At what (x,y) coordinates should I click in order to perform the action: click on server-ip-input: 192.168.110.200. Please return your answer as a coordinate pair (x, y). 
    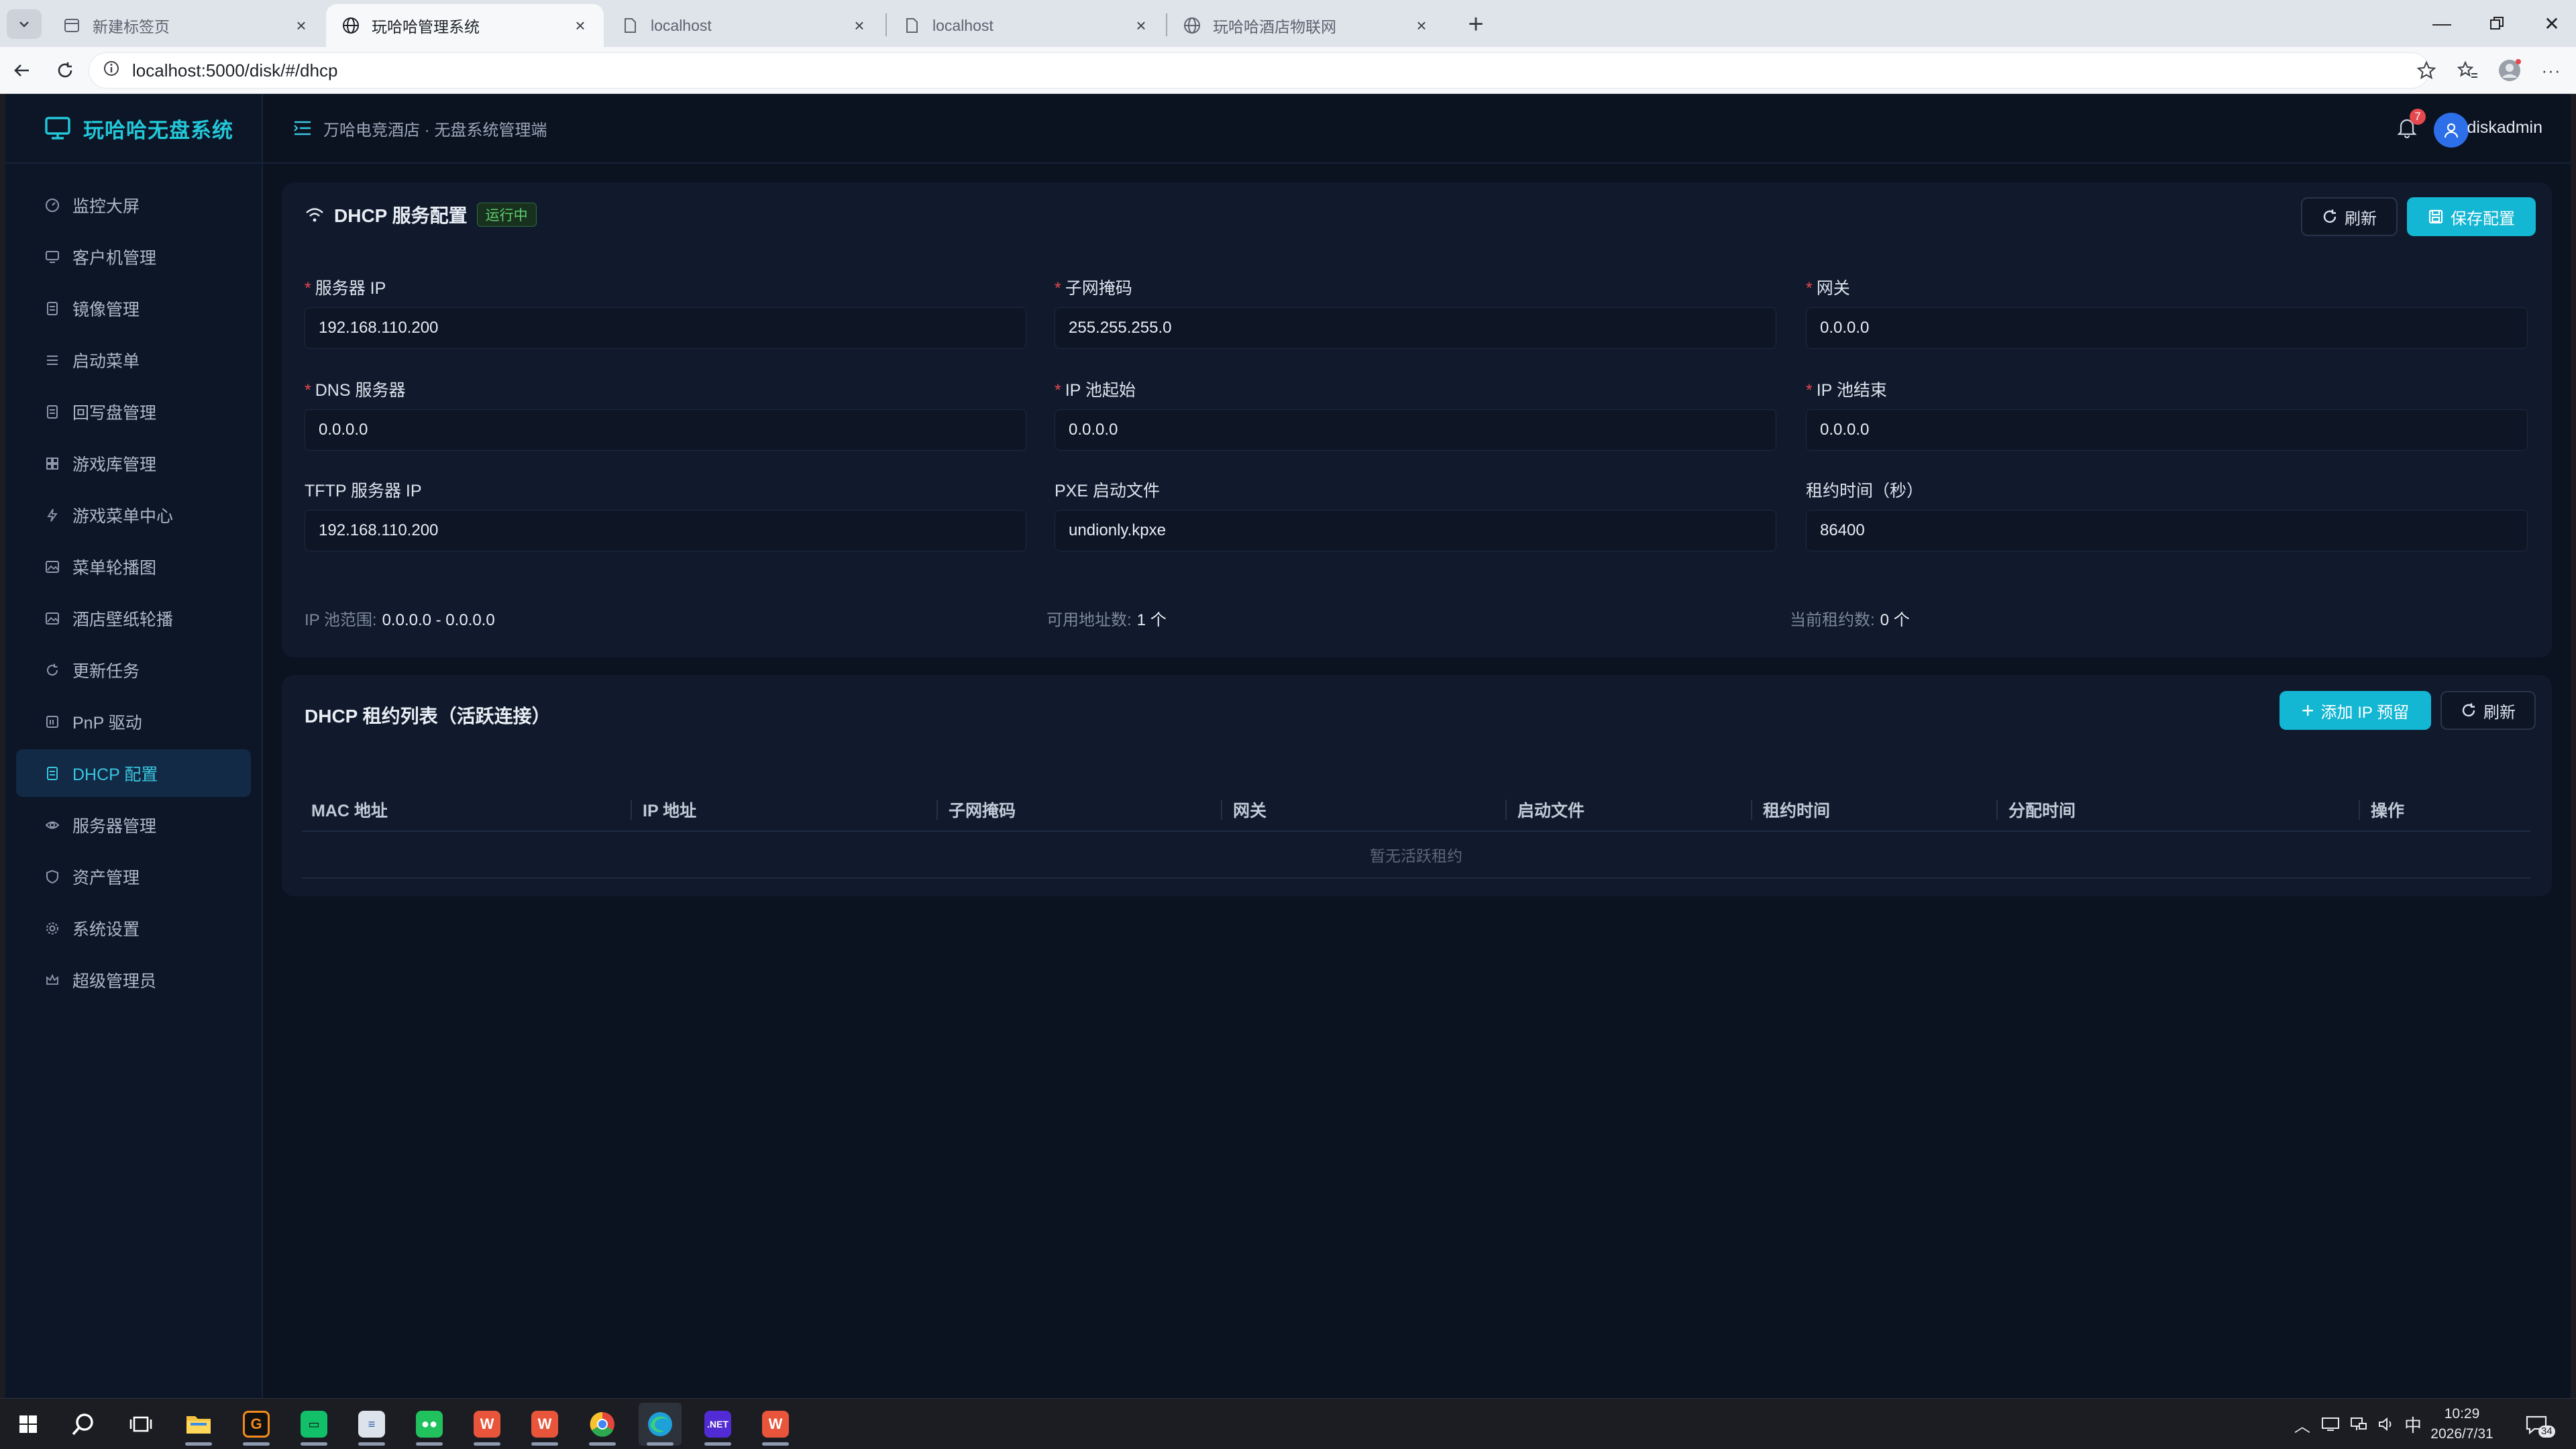
    Looking at the image, I should click on (665, 328).